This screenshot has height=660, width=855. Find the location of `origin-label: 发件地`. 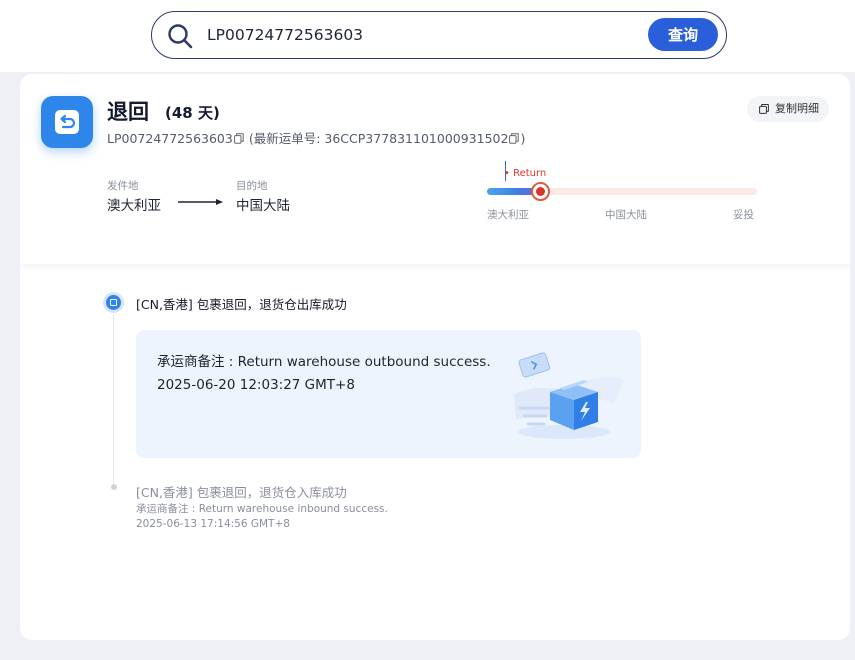

origin-label: 发件地 is located at coordinates (123, 186).